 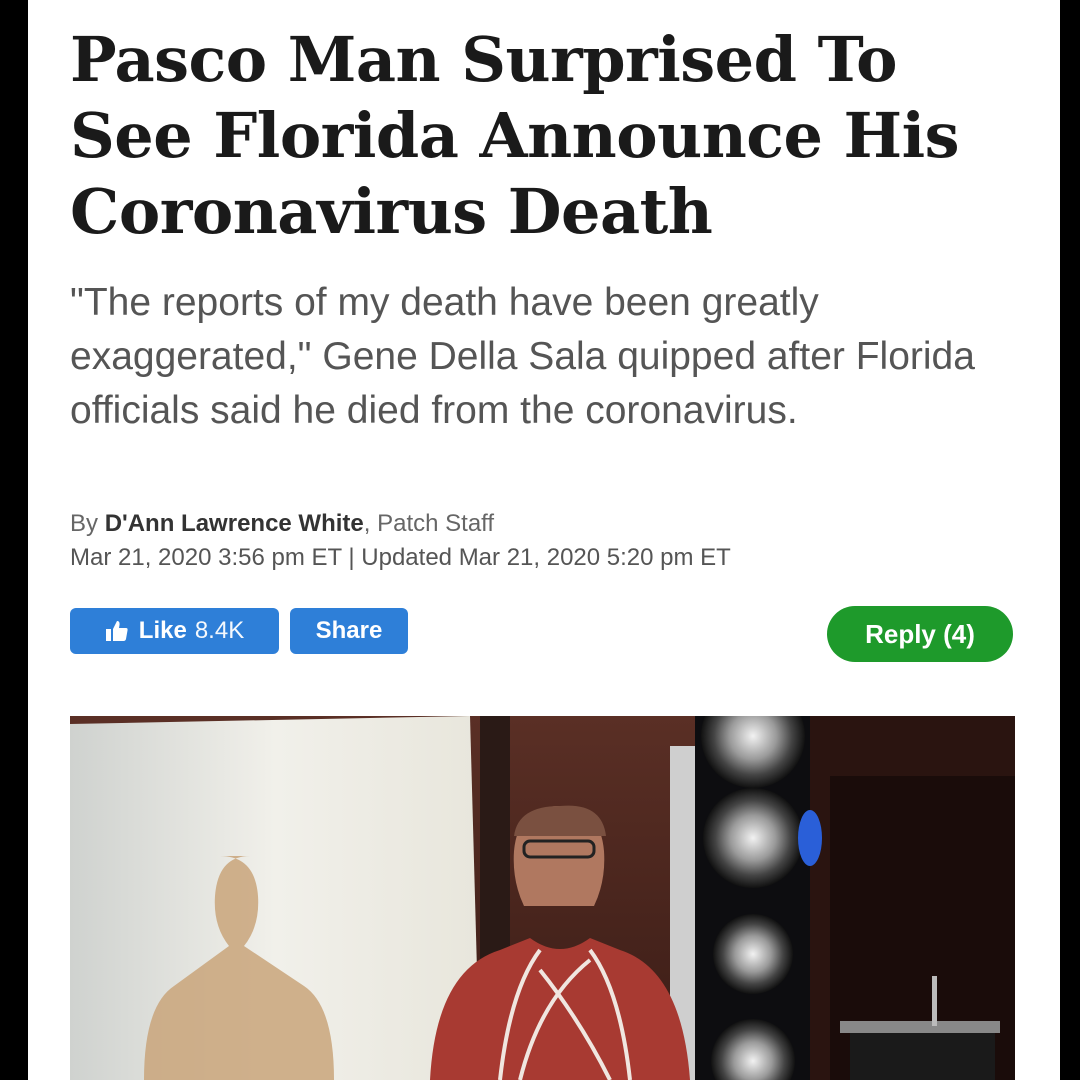 I want to click on article-byline: By D'Ann Lawrence White, Patch Staff, so click(x=282, y=524).